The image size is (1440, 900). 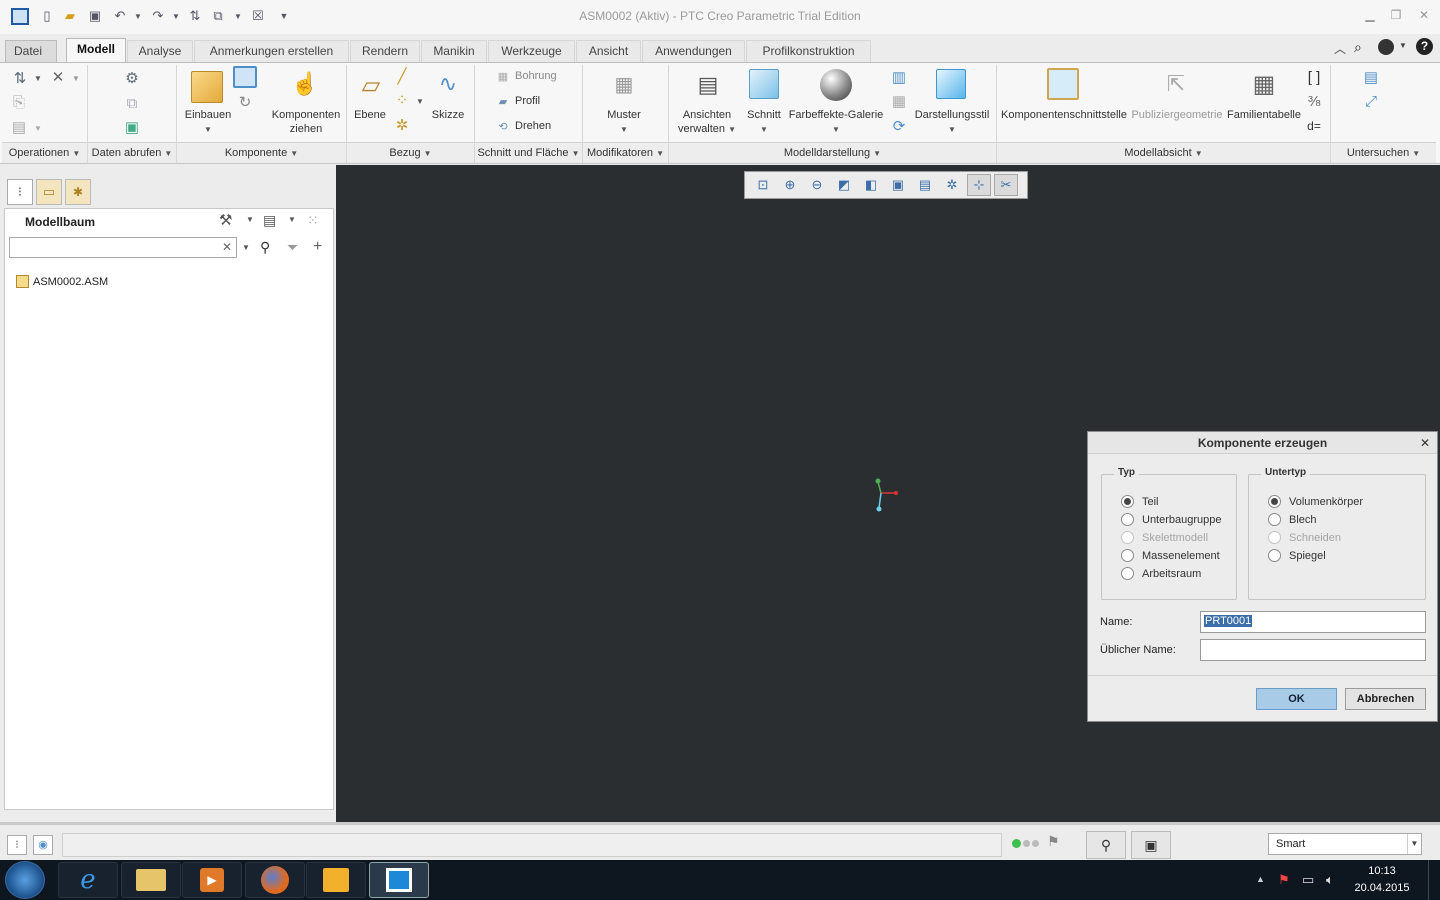 I want to click on add-icon: +, so click(x=317, y=247).